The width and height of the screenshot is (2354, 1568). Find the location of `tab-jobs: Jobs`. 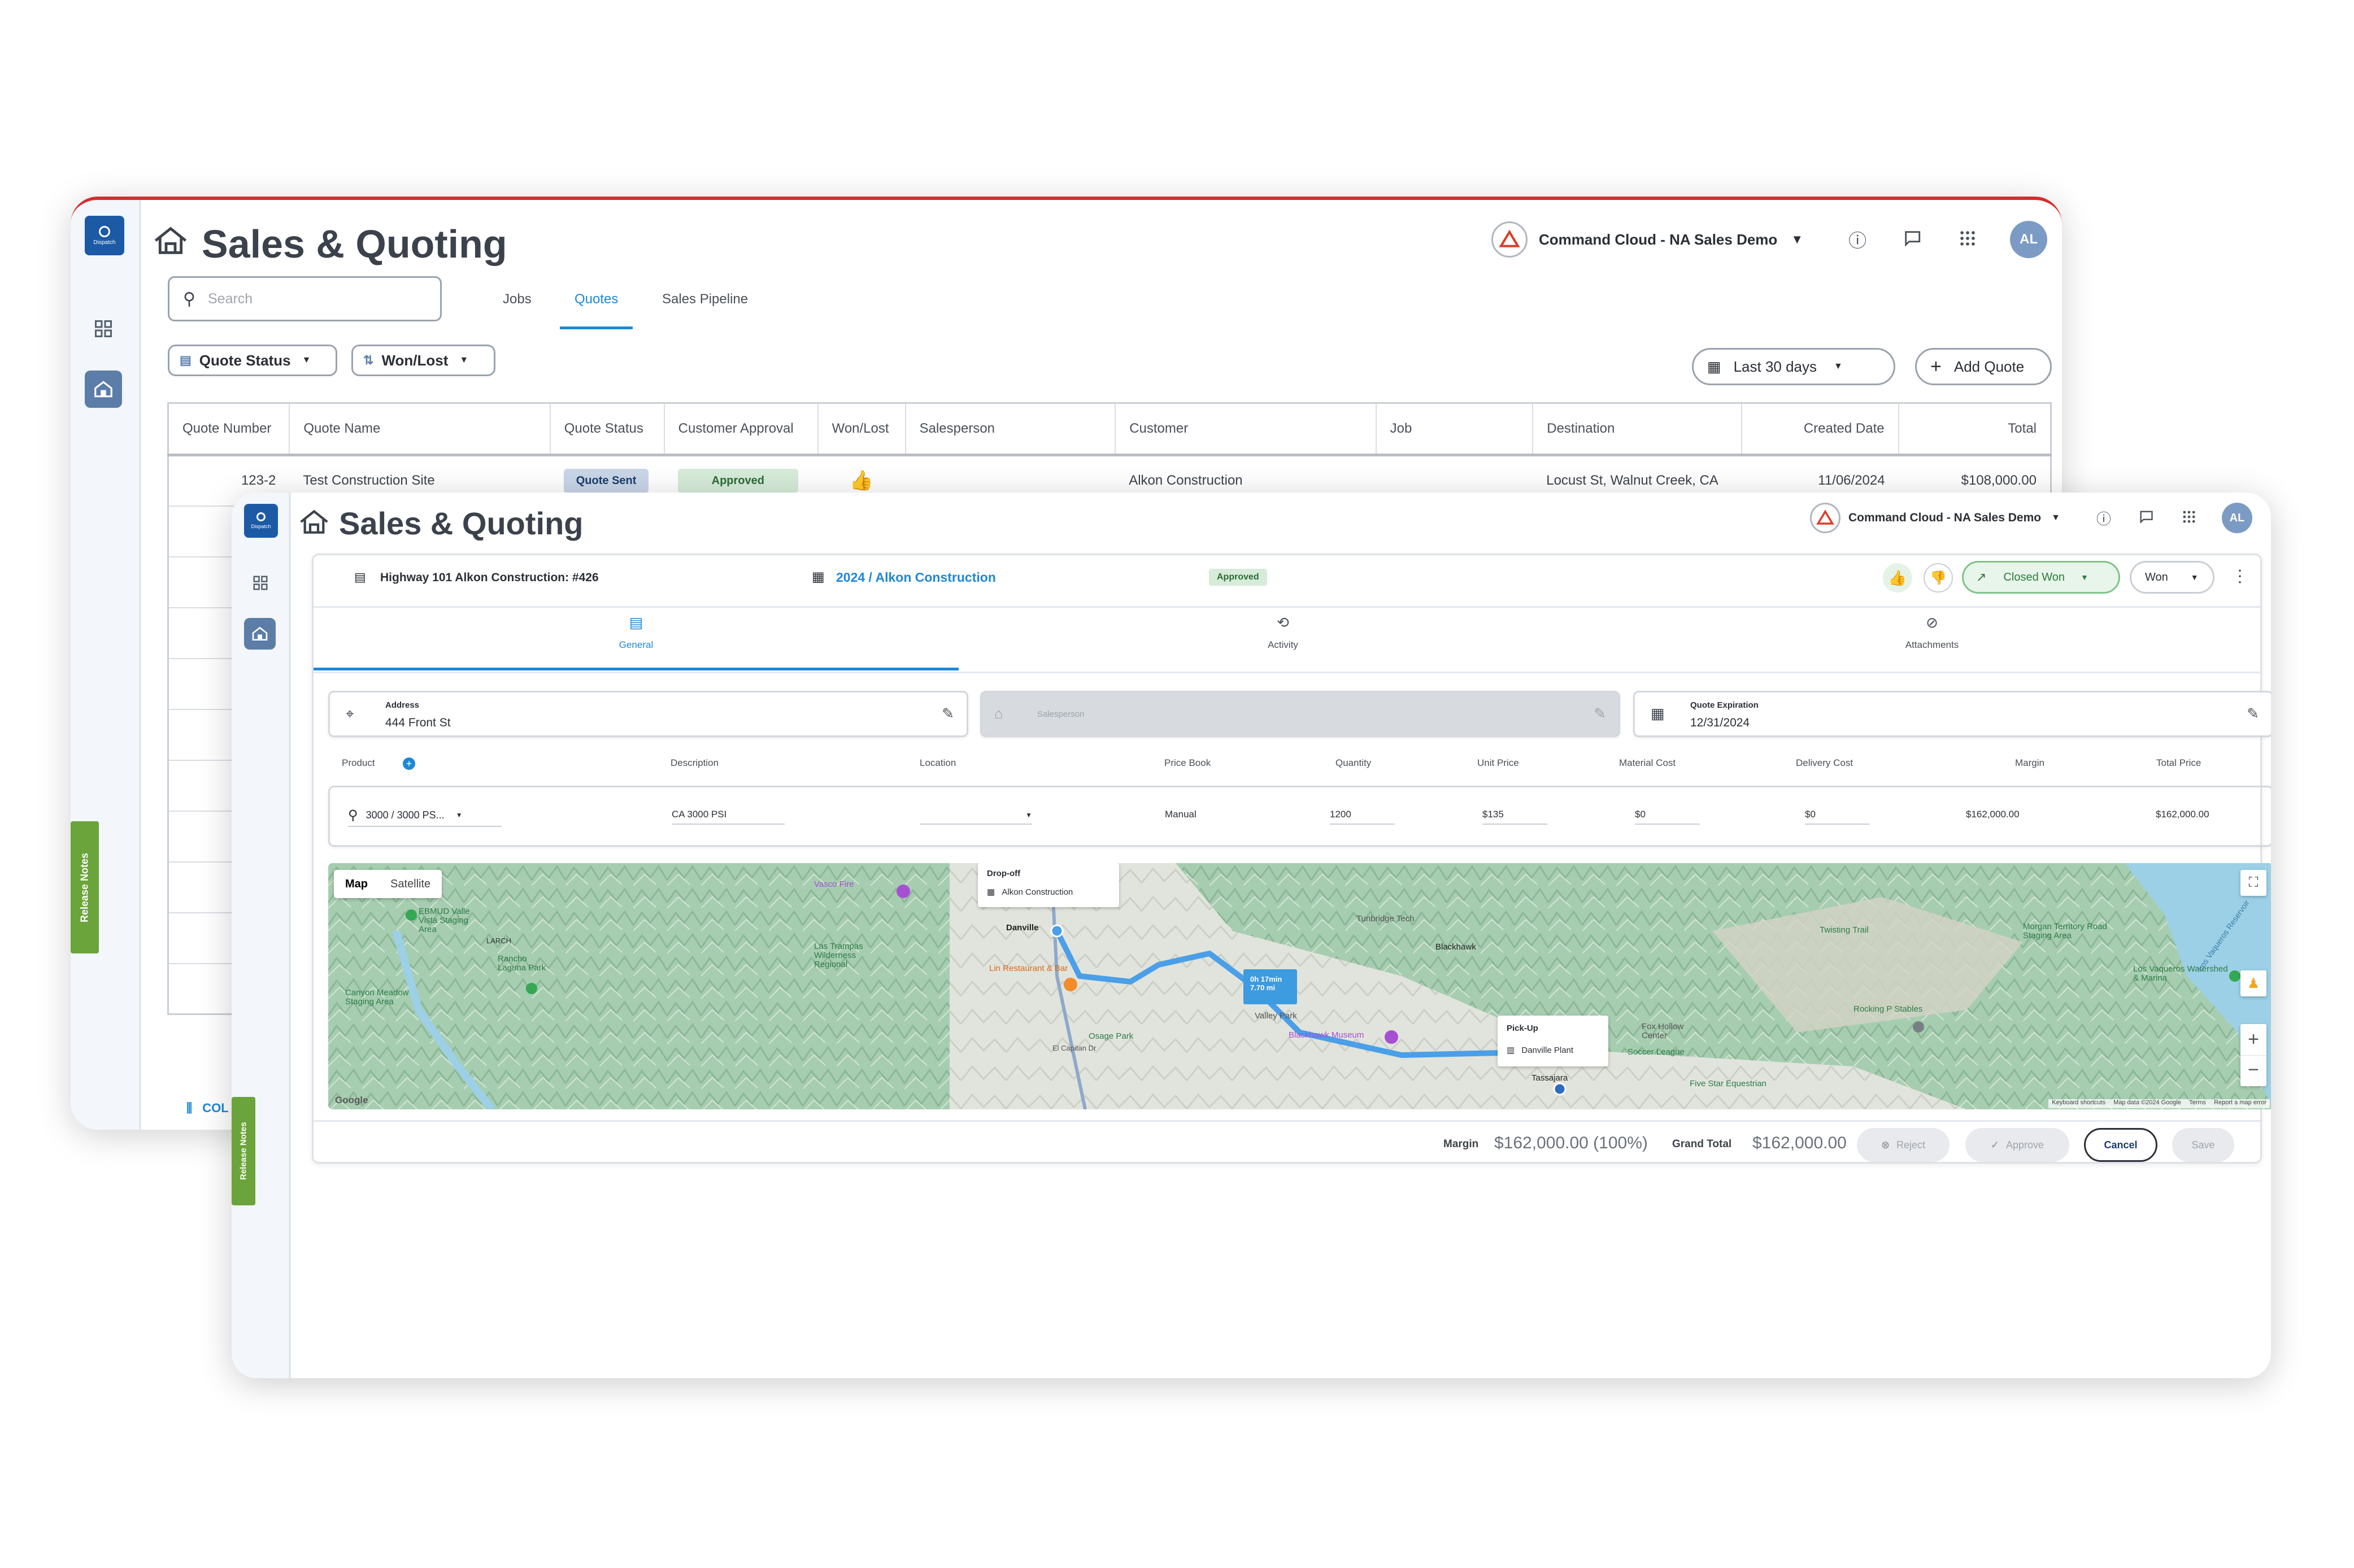

tab-jobs: Jobs is located at coordinates (517, 299).